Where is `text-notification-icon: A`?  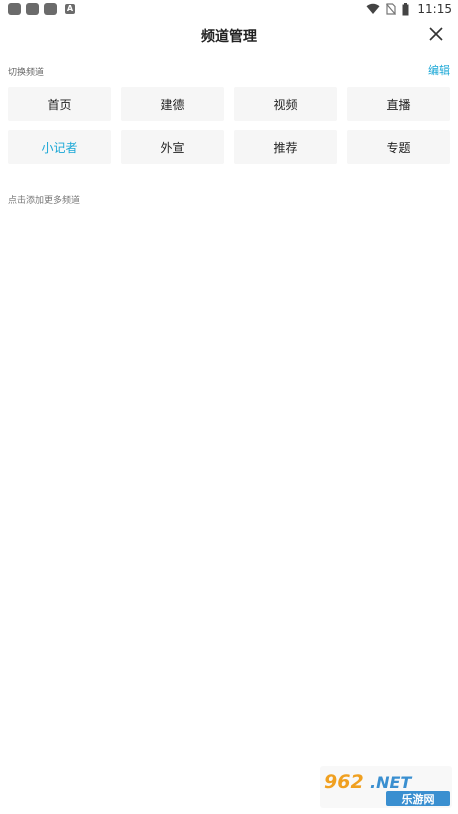 text-notification-icon: A is located at coordinates (70, 9).